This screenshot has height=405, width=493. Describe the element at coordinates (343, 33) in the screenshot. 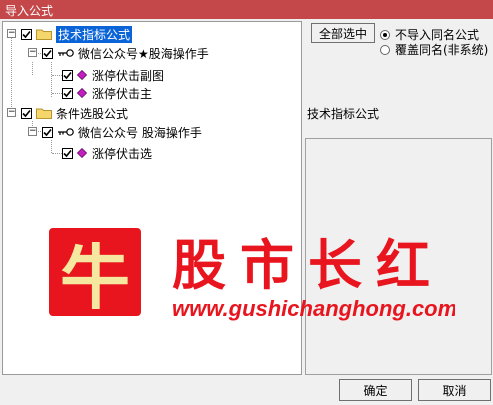

I see `select-all-button: 全部选中` at that location.